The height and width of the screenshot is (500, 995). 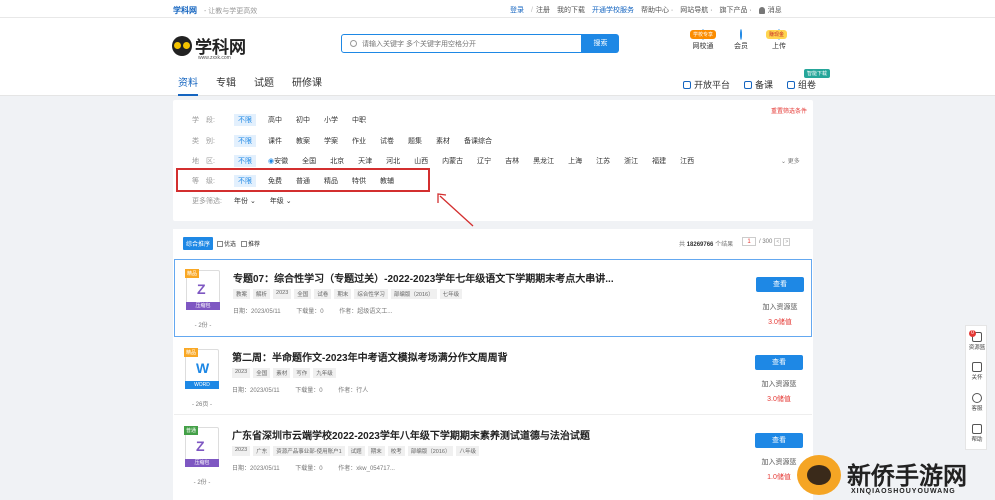 What do you see at coordinates (977, 433) in the screenshot?
I see `help-button: 帮助` at bounding box center [977, 433].